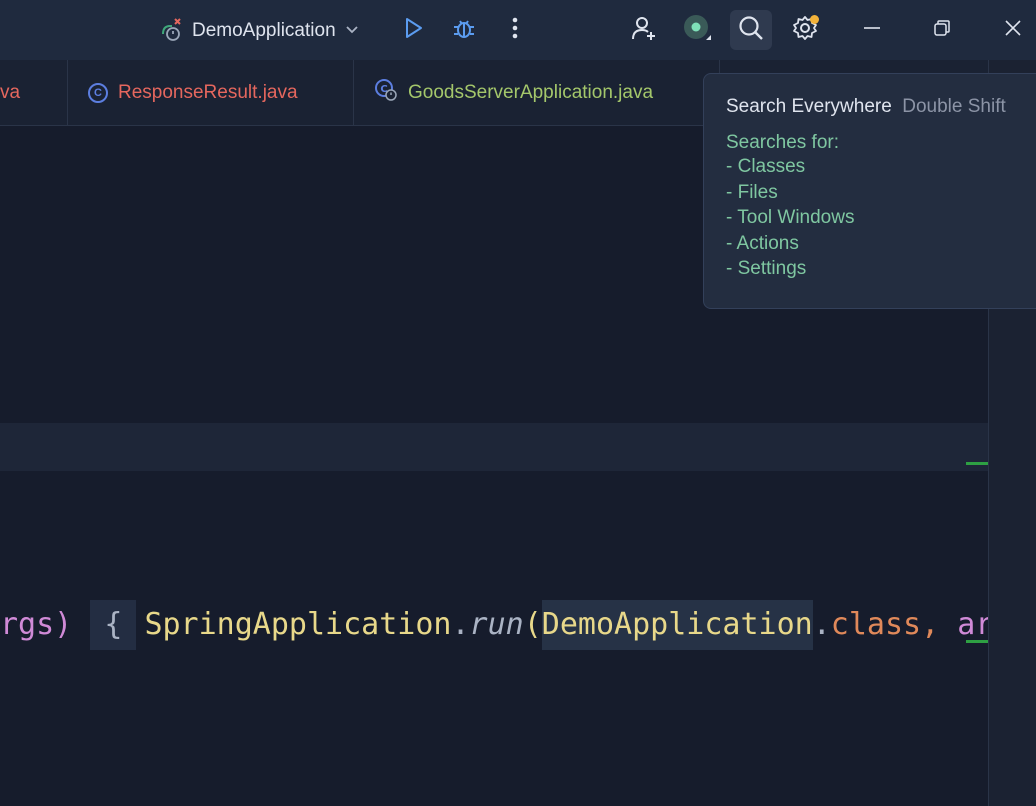 The width and height of the screenshot is (1036, 806). I want to click on update-badge, so click(814, 19).